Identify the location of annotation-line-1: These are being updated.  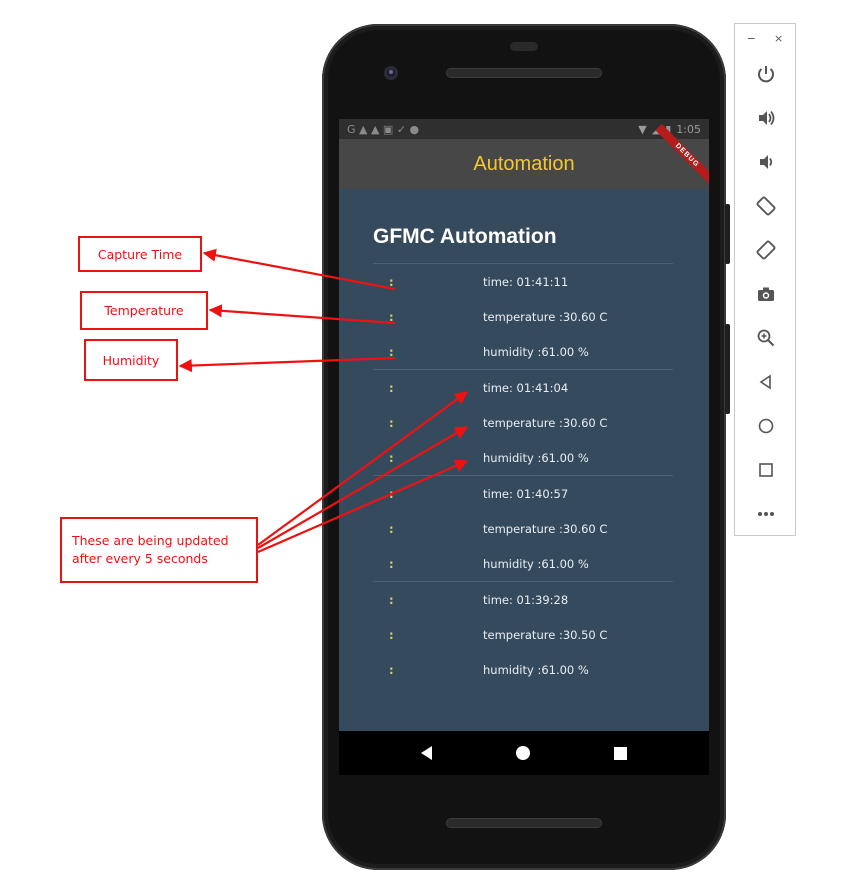
(150, 540).